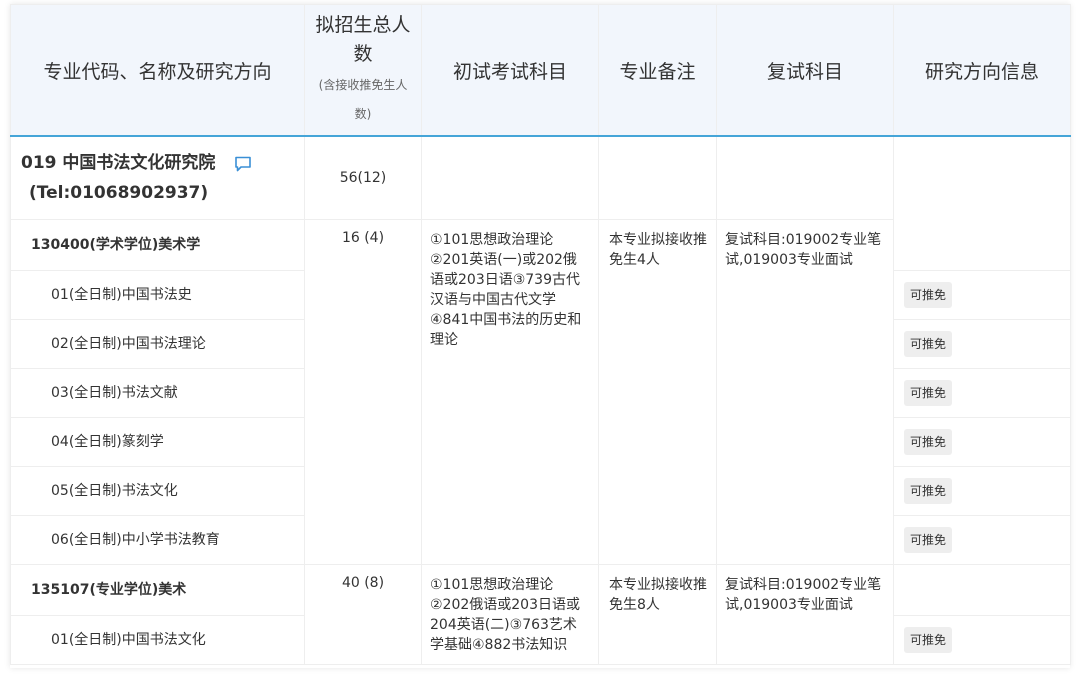 This screenshot has width=1080, height=675. What do you see at coordinates (982, 203) in the screenshot?
I see `department-direction-empty` at bounding box center [982, 203].